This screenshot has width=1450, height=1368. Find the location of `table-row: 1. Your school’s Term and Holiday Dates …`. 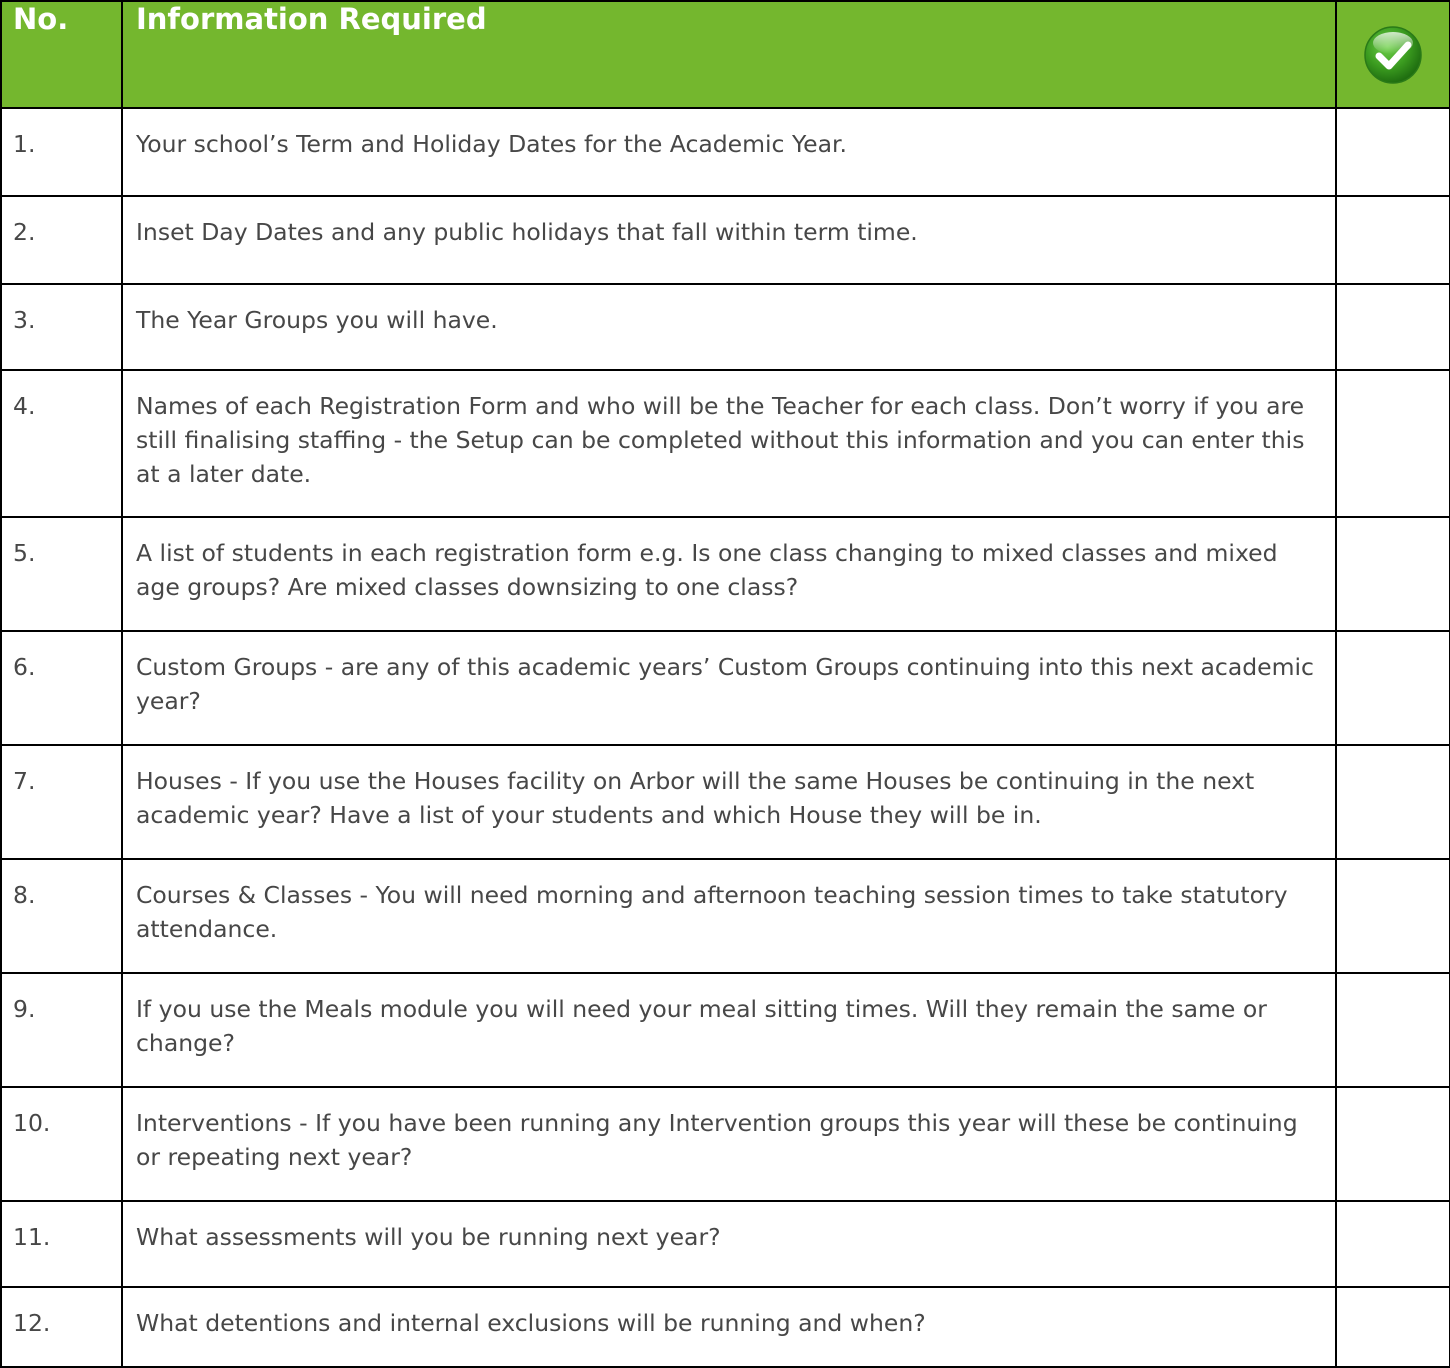

table-row: 1. Your school’s Term and Holiday Dates … is located at coordinates (725, 152).